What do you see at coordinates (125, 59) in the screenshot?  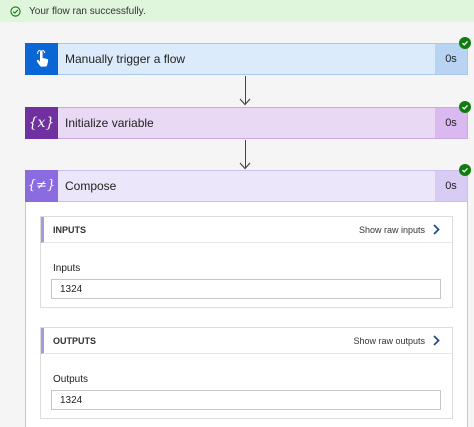 I see `step-title: Manually trigger a flow` at bounding box center [125, 59].